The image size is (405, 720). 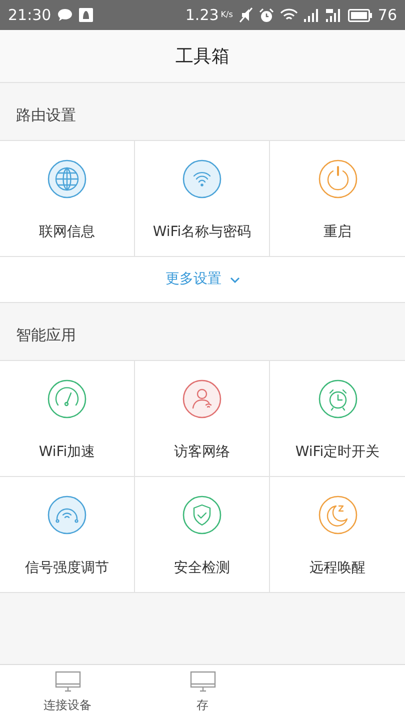 I want to click on network-speed: 1.23, so click(x=202, y=15).